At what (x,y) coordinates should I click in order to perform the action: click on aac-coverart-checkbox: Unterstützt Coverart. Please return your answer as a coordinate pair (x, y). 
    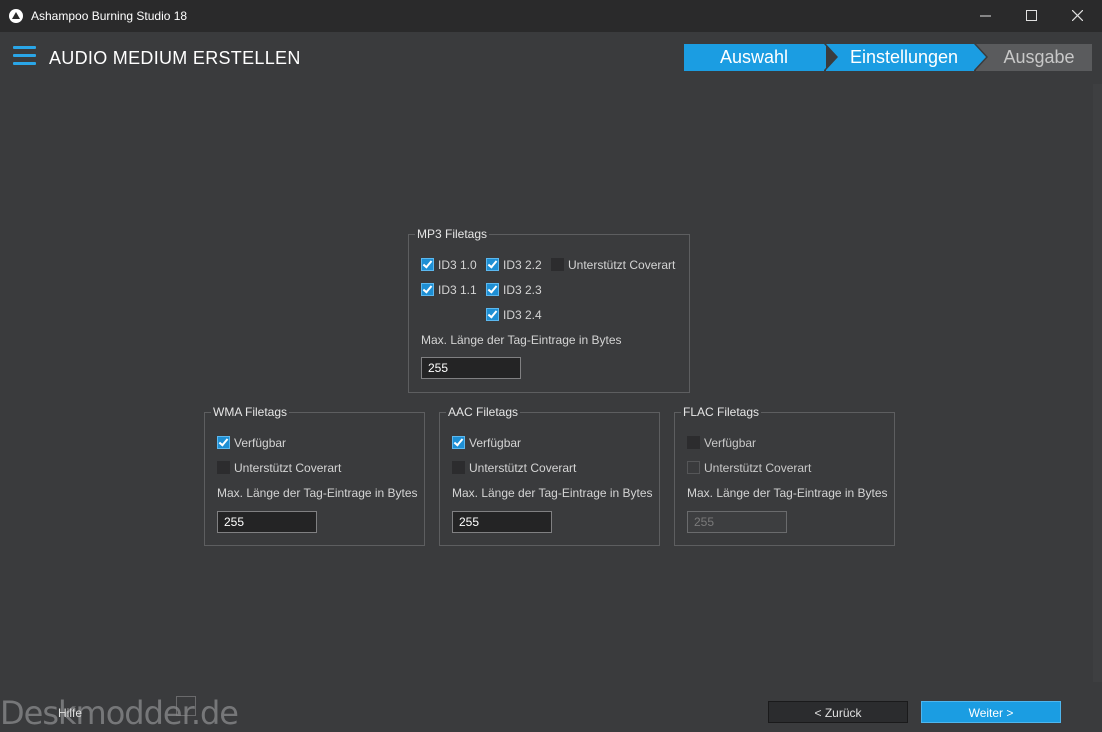
    Looking at the image, I should click on (514, 468).